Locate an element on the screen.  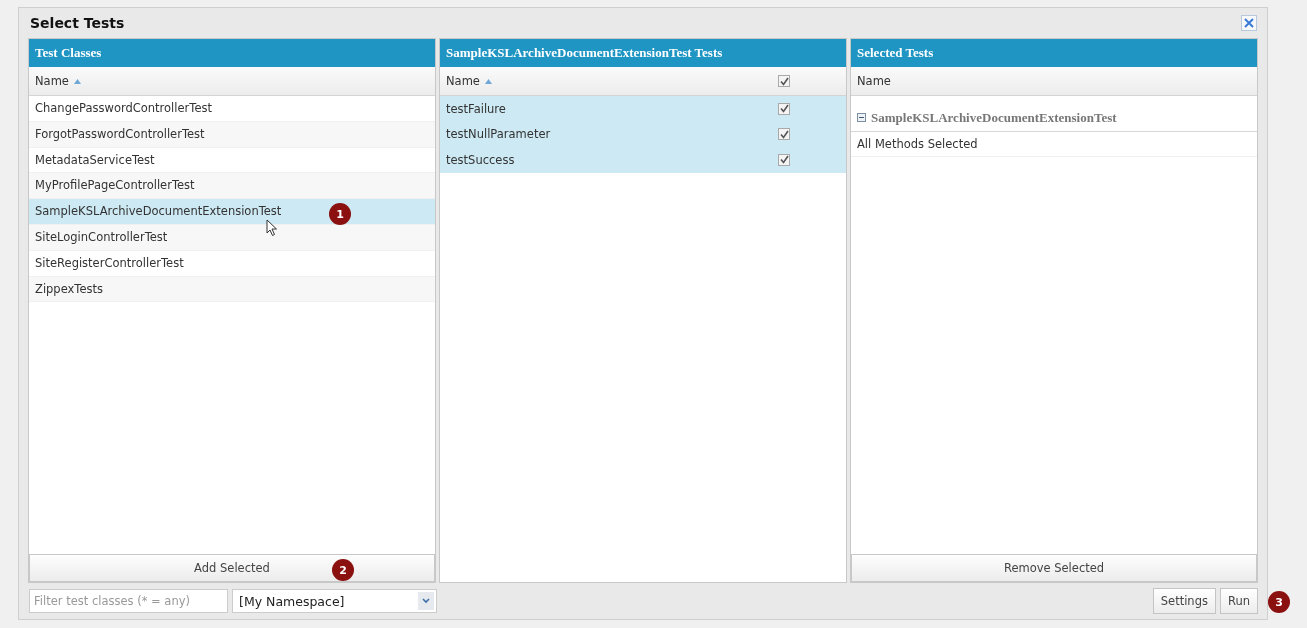
close-button is located at coordinates (1249, 23).